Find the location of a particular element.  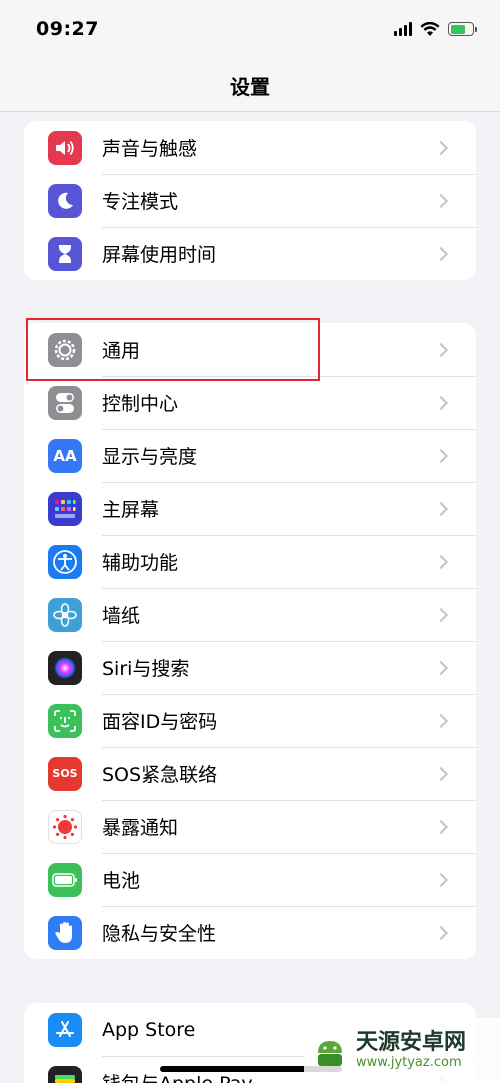

moon-icon is located at coordinates (65, 200).